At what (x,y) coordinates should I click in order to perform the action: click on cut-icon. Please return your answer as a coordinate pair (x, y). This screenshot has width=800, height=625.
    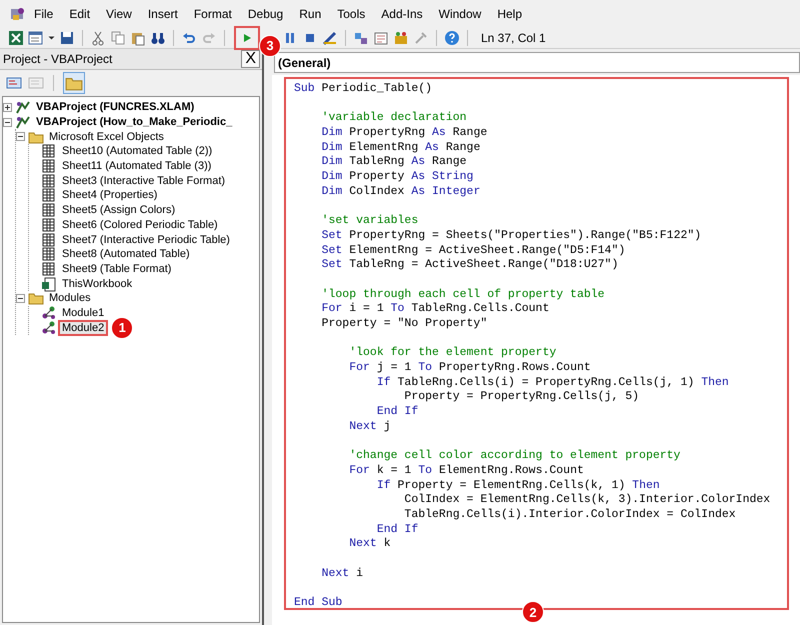
    Looking at the image, I should click on (98, 38).